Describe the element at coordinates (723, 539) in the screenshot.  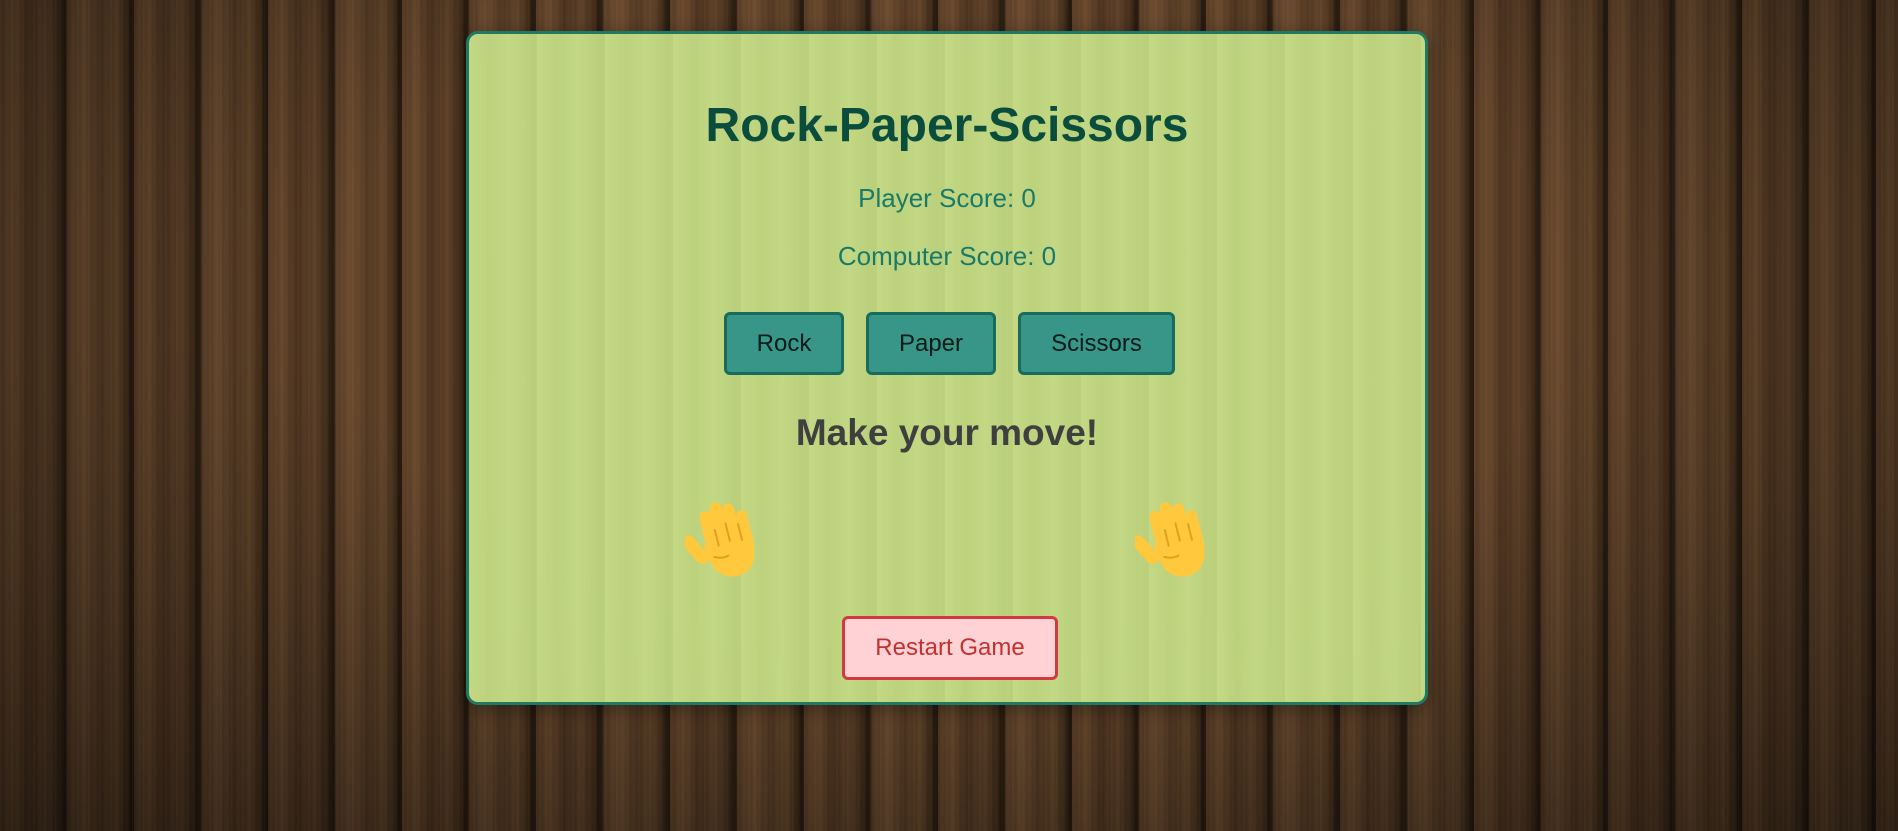
I see `player-hand-icon` at that location.